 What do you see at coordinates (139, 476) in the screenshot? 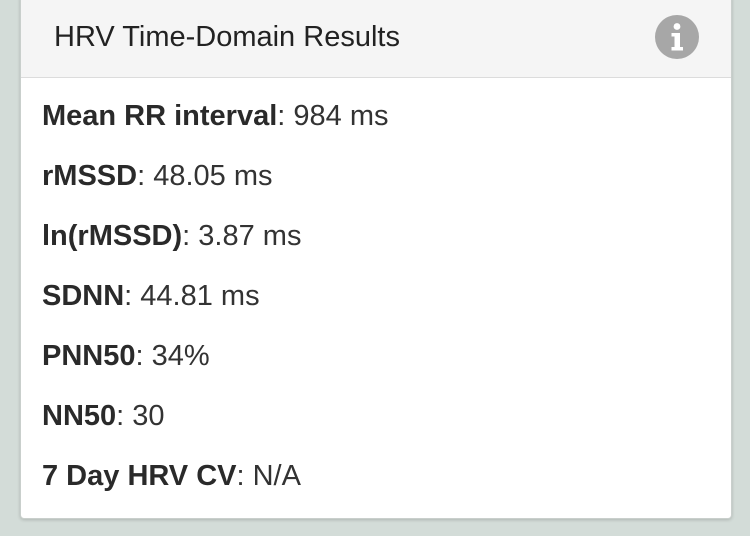
I see `metric-label: 7 Day HRV CV` at bounding box center [139, 476].